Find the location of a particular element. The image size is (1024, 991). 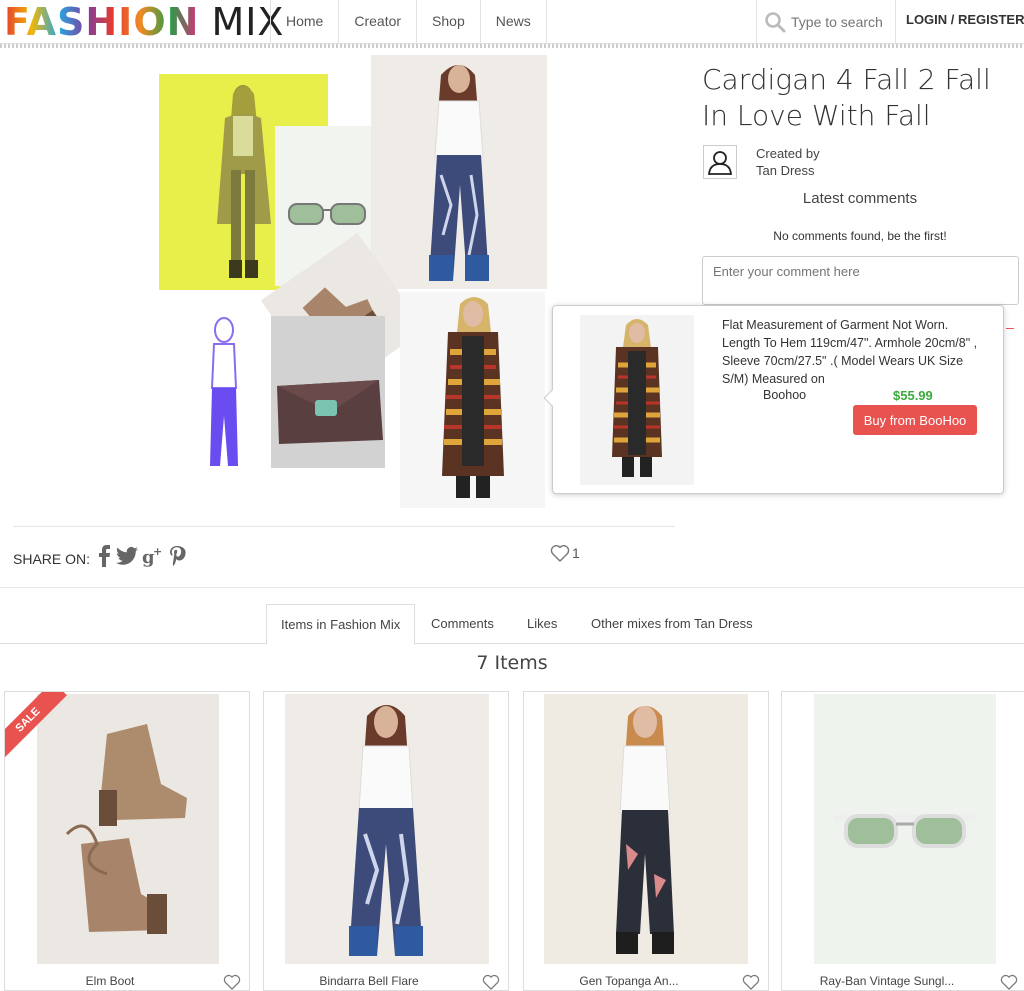

tab-items-in-fashion-mix: Items in Fashion Mix is located at coordinates (341, 624).